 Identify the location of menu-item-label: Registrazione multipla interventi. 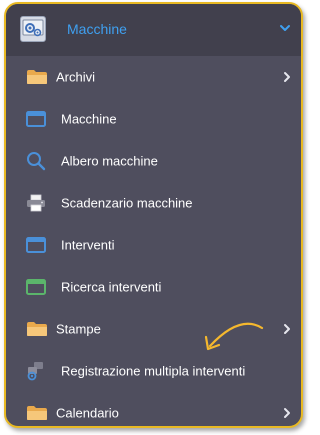
(153, 371).